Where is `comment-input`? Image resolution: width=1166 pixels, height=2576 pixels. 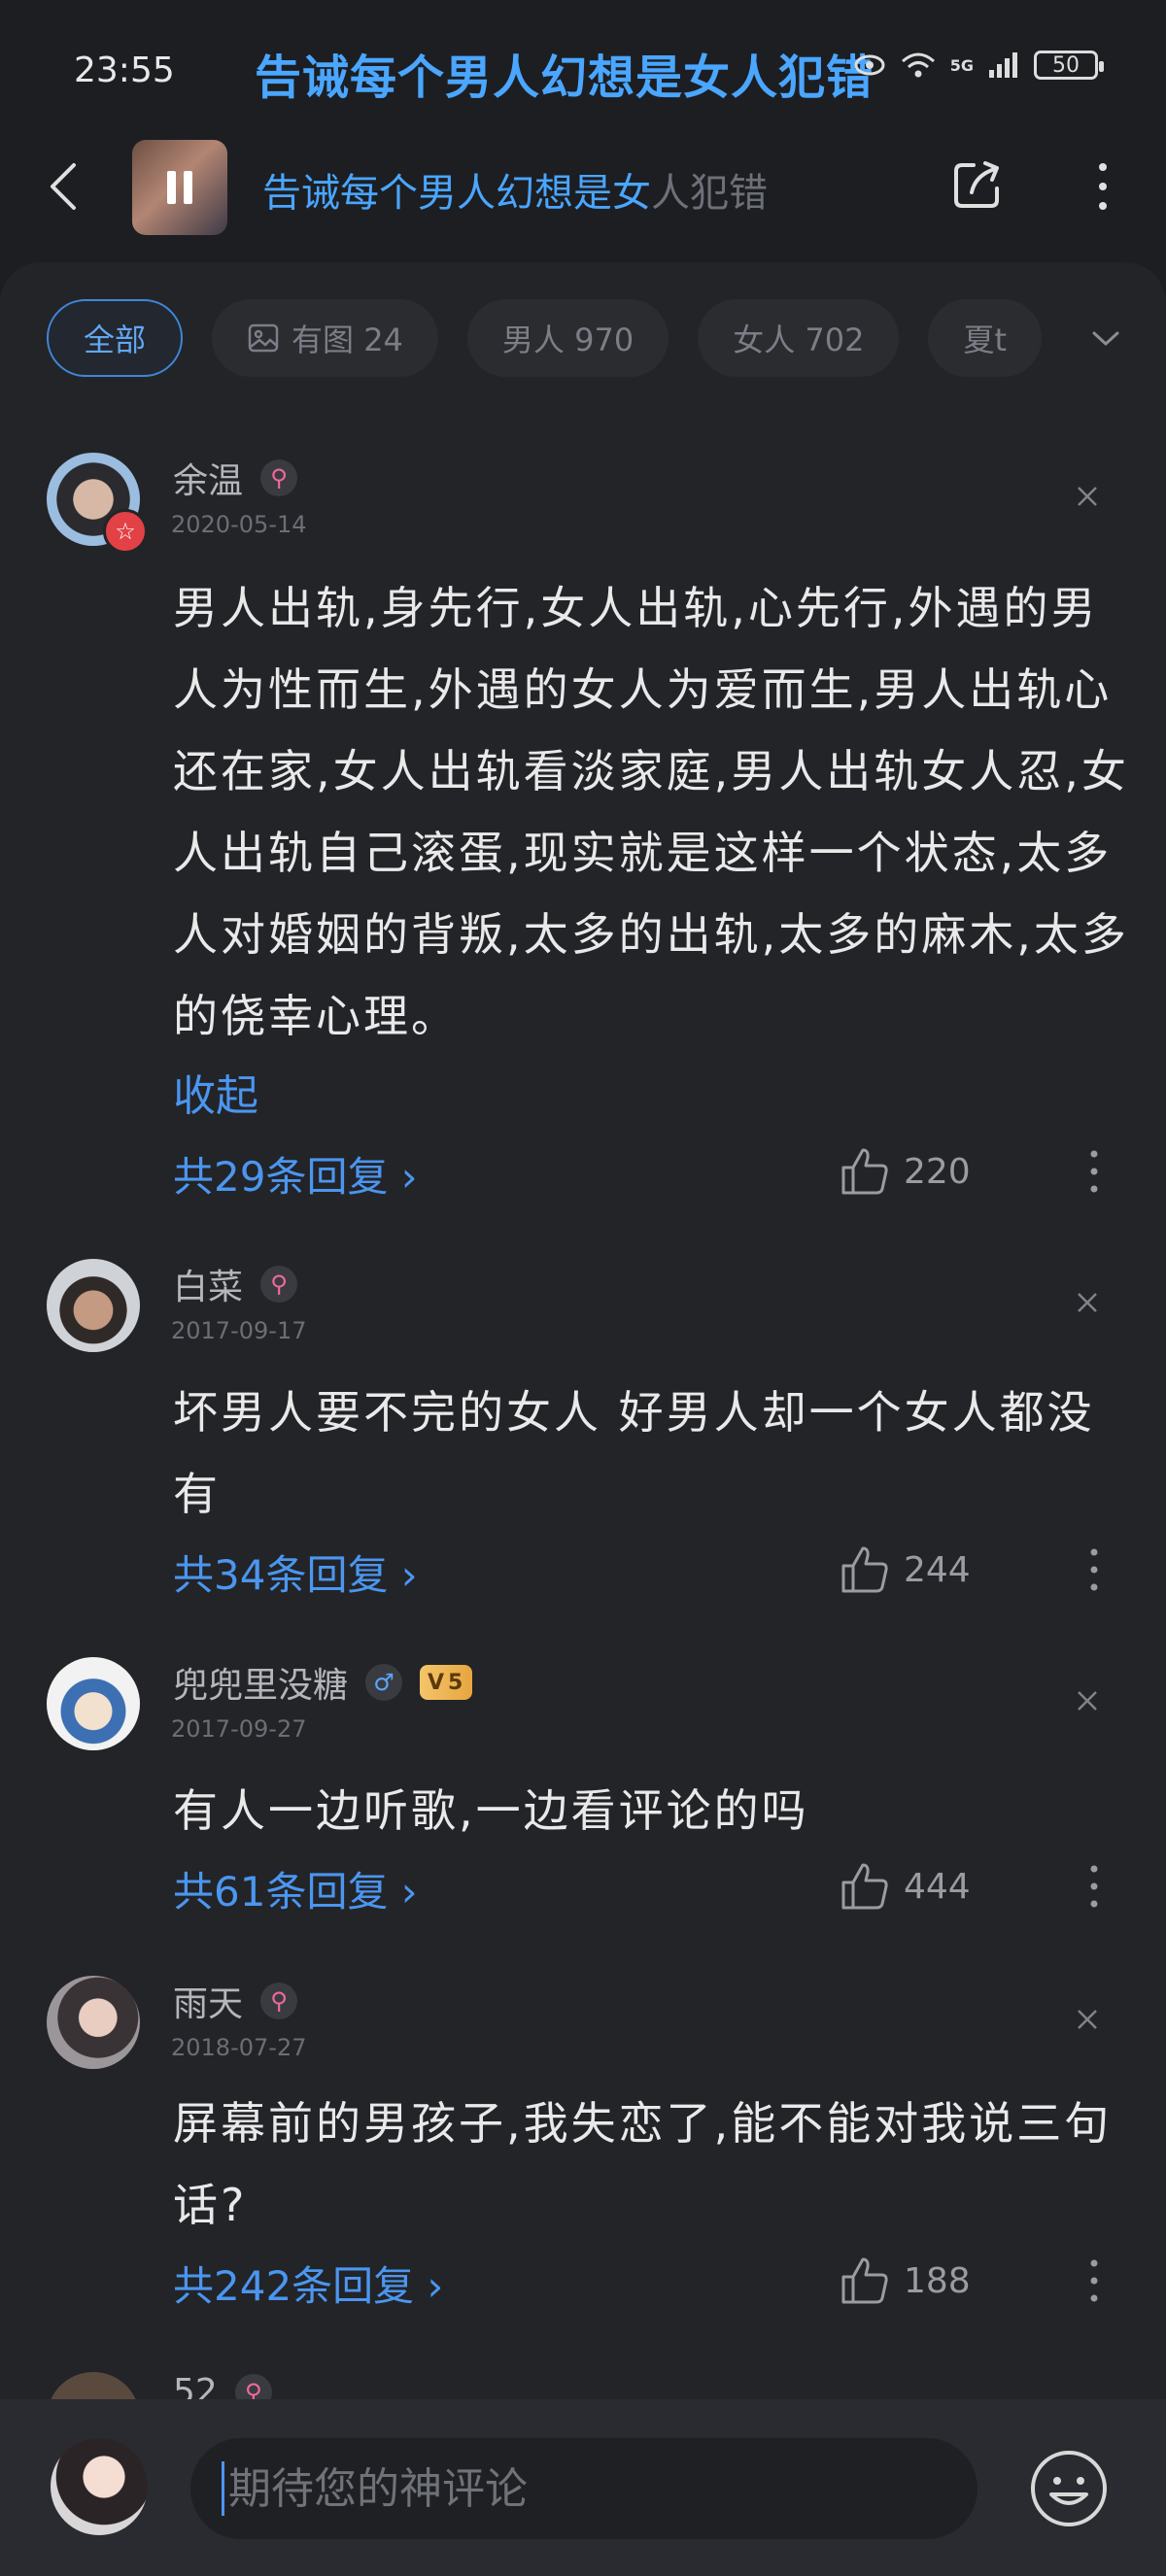 comment-input is located at coordinates (587, 2488).